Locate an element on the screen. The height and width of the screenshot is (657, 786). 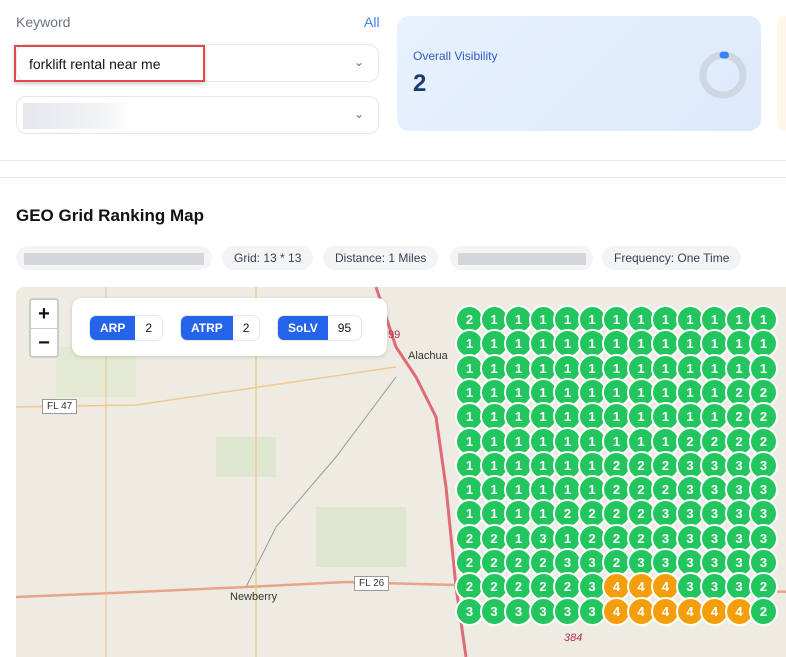
map-label-99: 99 is located at coordinates (394, 335).